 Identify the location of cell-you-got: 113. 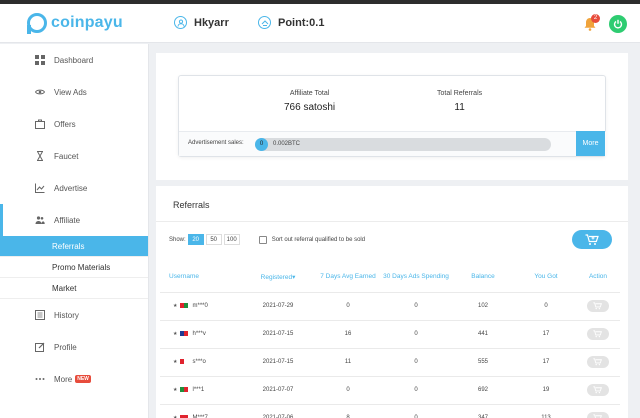
(546, 410).